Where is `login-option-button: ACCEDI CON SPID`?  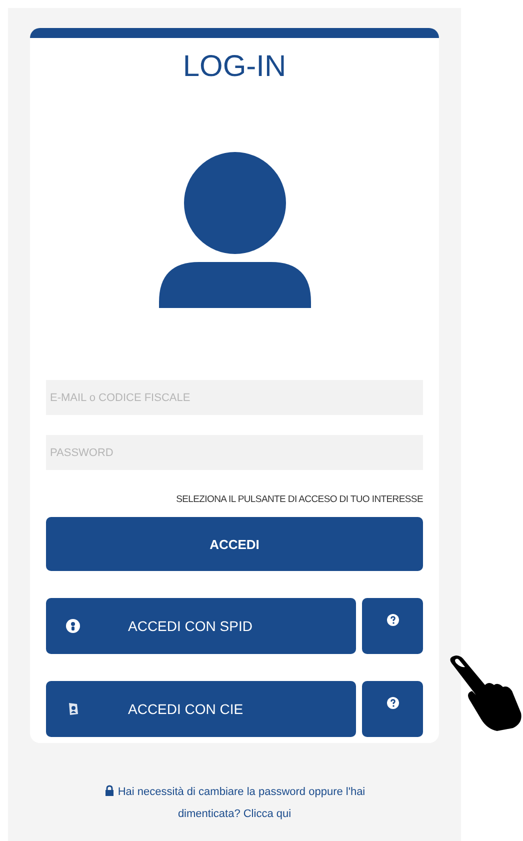
login-option-button: ACCEDI CON SPID is located at coordinates (201, 626).